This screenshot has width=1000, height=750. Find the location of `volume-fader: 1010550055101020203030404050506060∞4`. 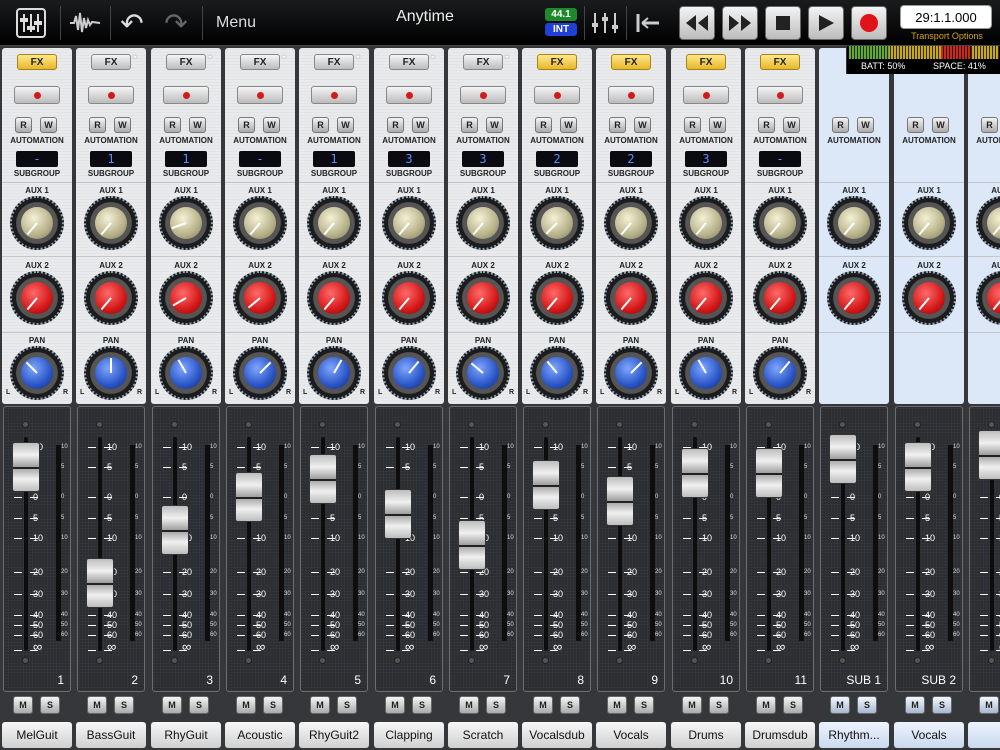

volume-fader: 1010550055101020203030404050506060∞4 is located at coordinates (260, 549).